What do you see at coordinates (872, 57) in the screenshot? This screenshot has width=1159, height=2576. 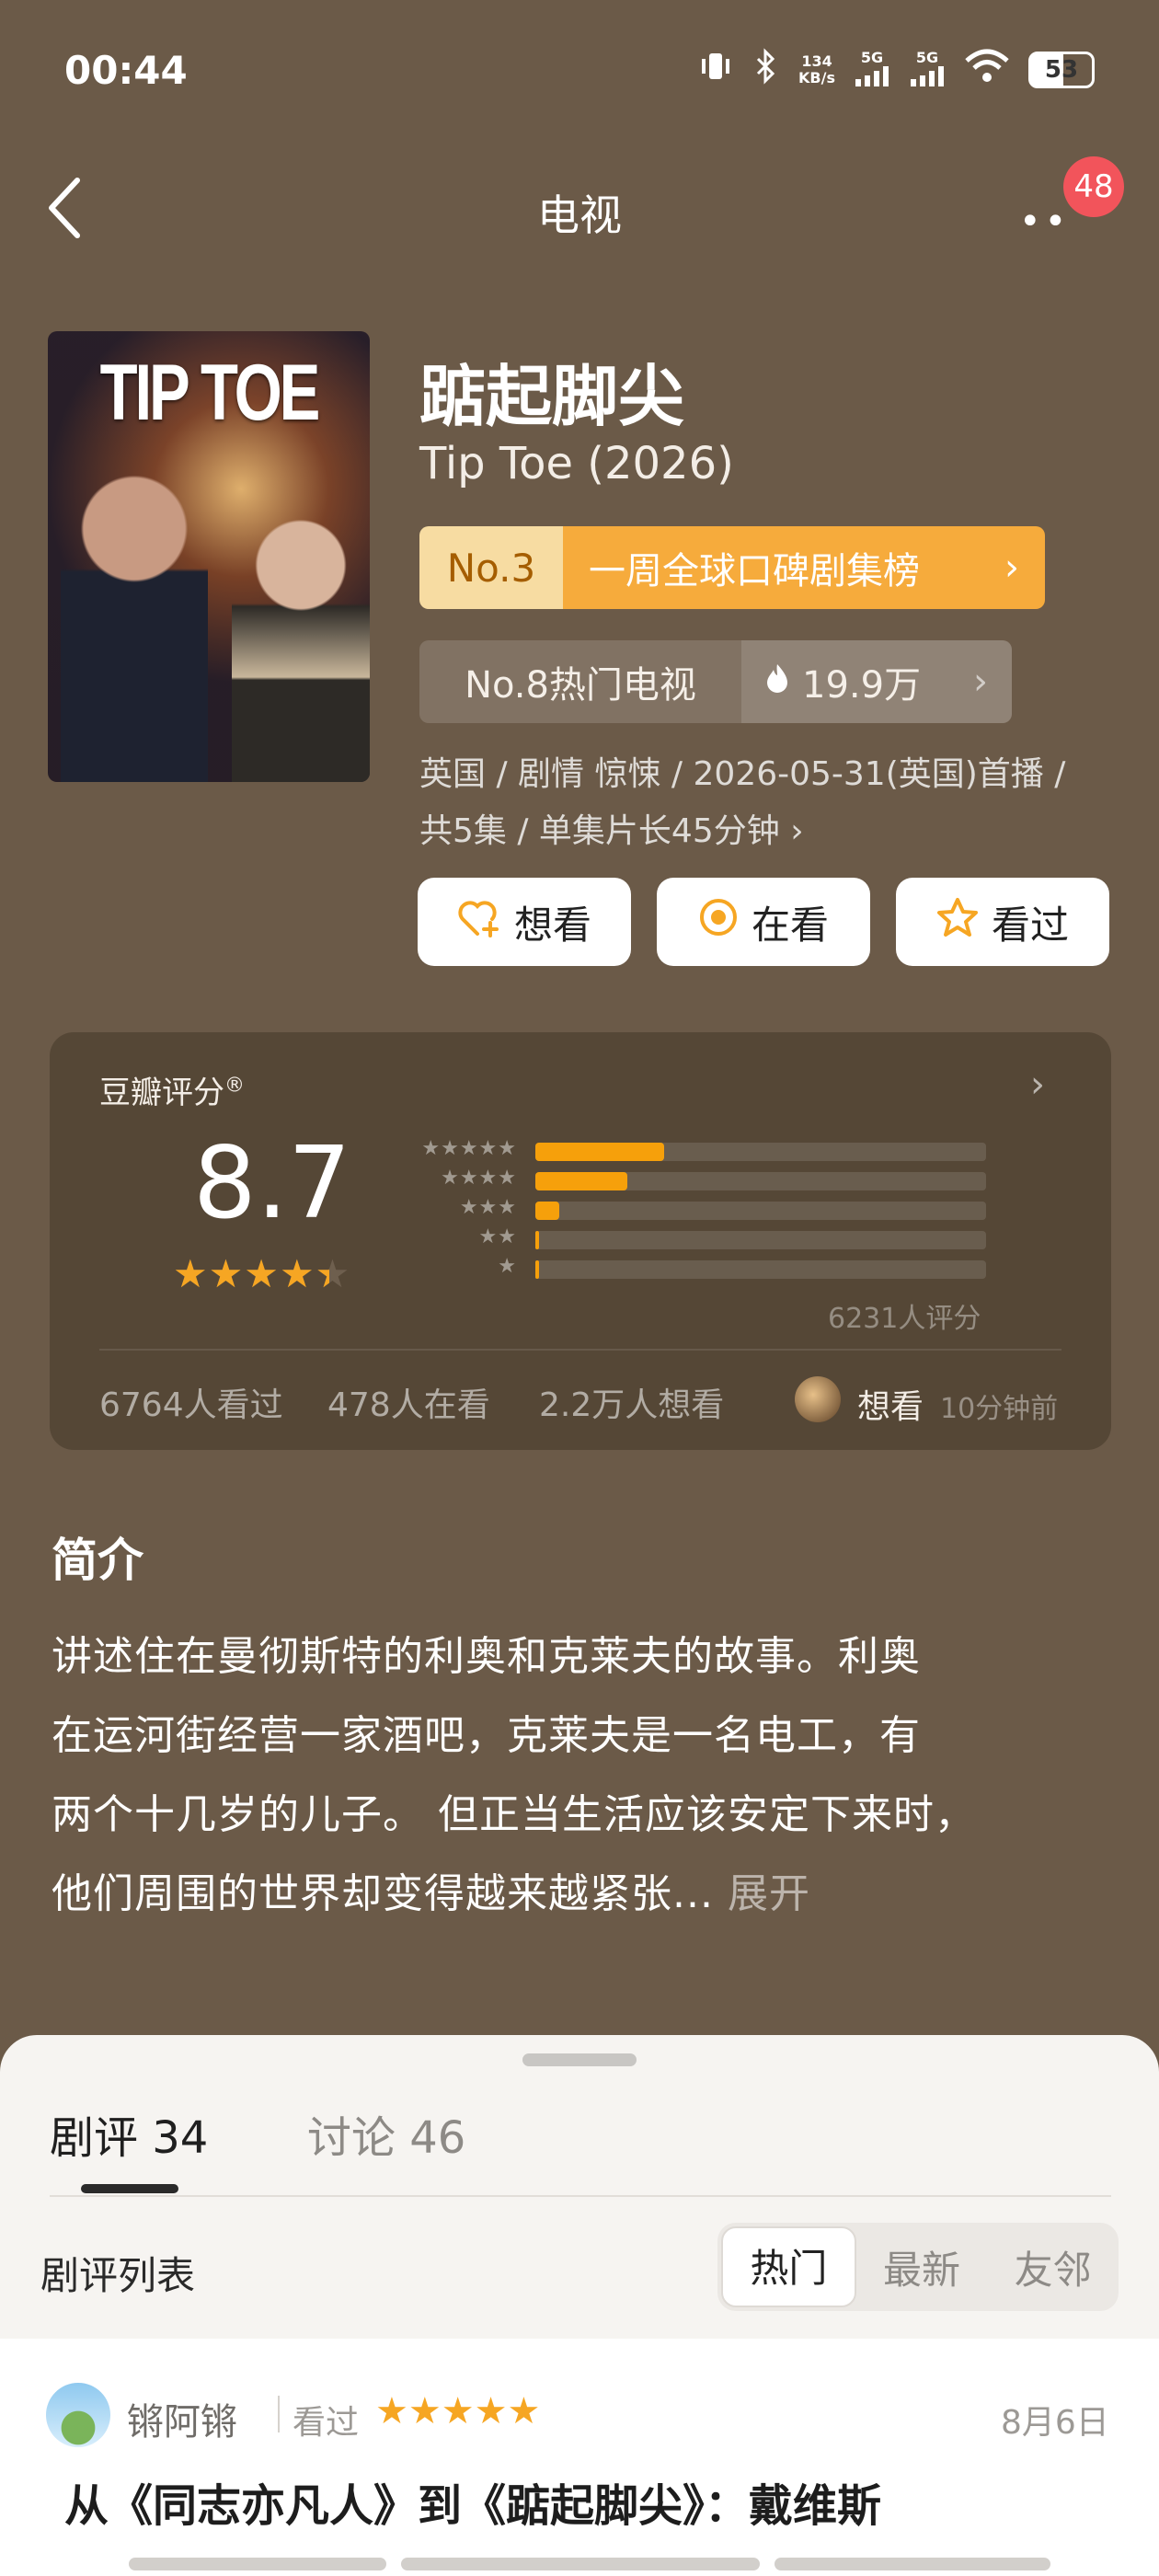 I see `signal-1-label: 5G` at bounding box center [872, 57].